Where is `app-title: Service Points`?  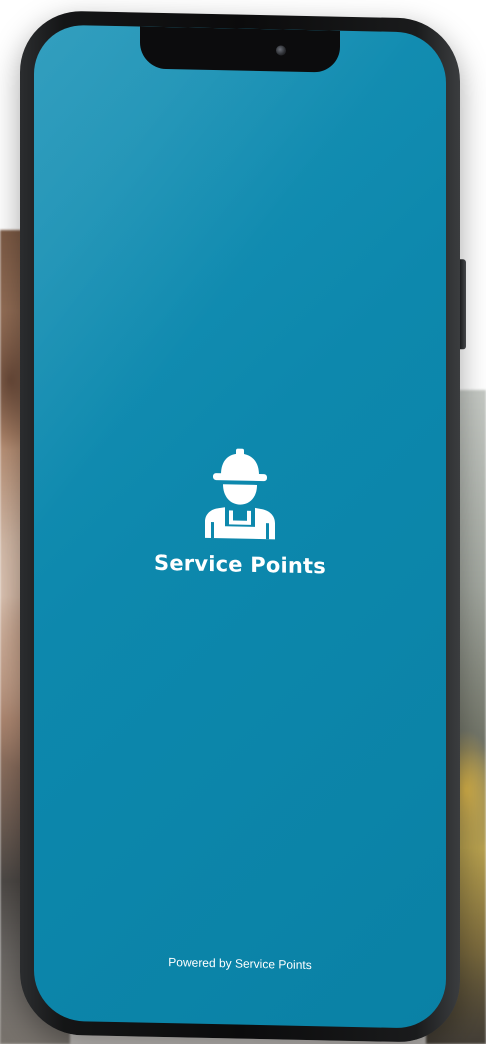
app-title: Service Points is located at coordinates (240, 564).